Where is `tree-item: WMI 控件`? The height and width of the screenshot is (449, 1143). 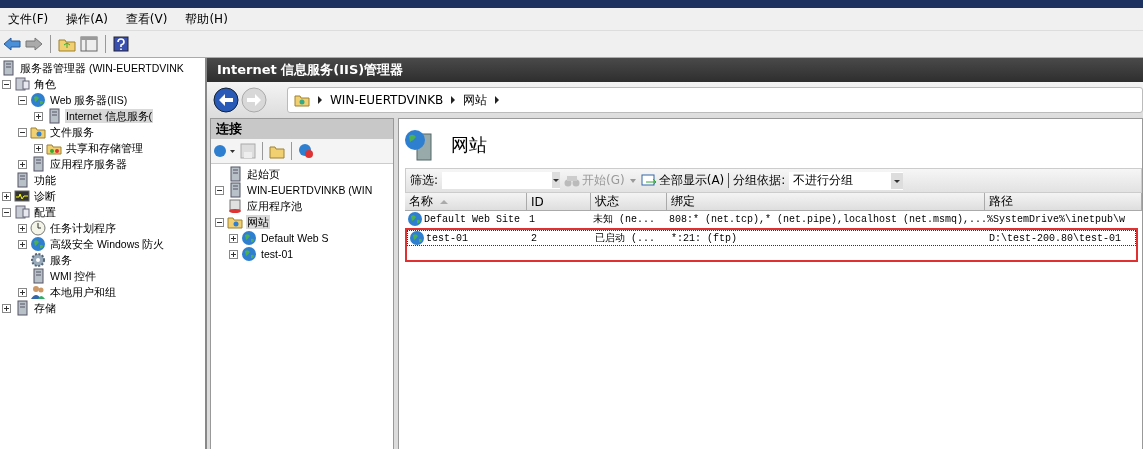
tree-item: WMI 控件 is located at coordinates (73, 276).